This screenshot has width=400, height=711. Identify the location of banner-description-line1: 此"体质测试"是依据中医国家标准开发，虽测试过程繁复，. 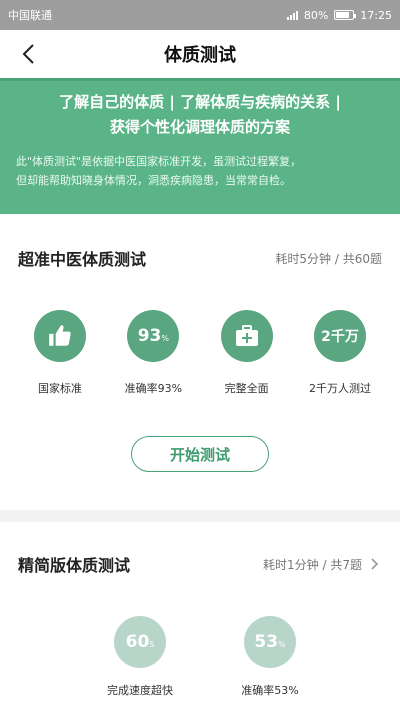
(159, 161).